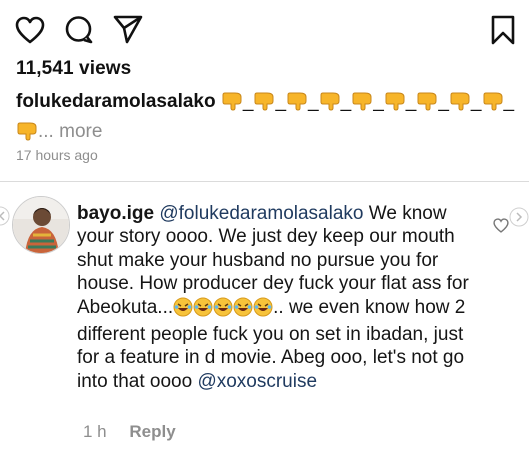 This screenshot has height=469, width=529. Describe the element at coordinates (264, 30) in the screenshot. I see `post-action-bar` at that location.